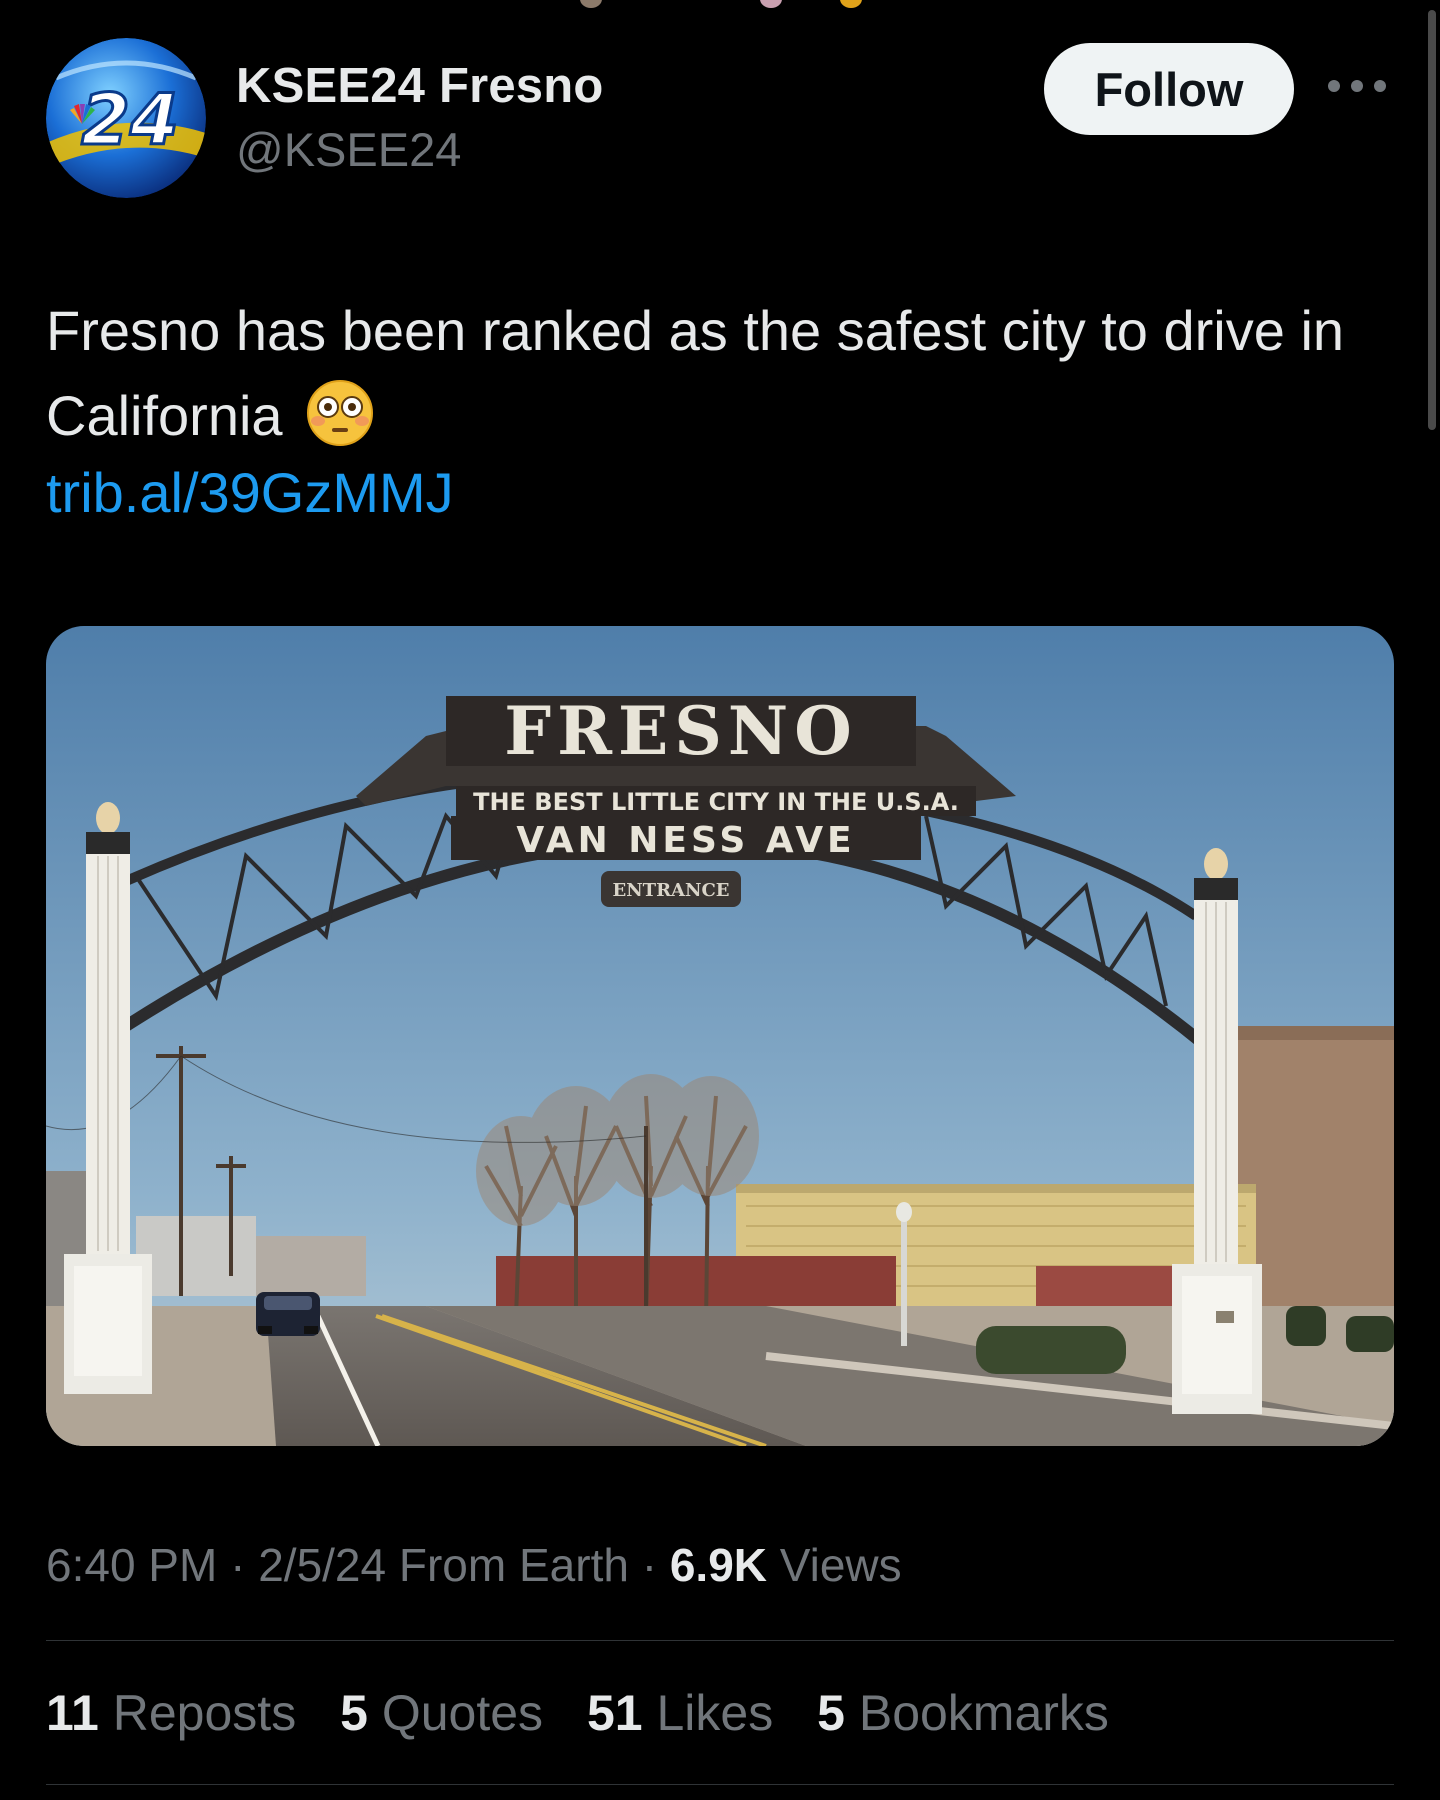  Describe the element at coordinates (716, 802) in the screenshot. I see `sign-slogan: THE BEST LITTLE CITY IN THE U.S.A.` at that location.